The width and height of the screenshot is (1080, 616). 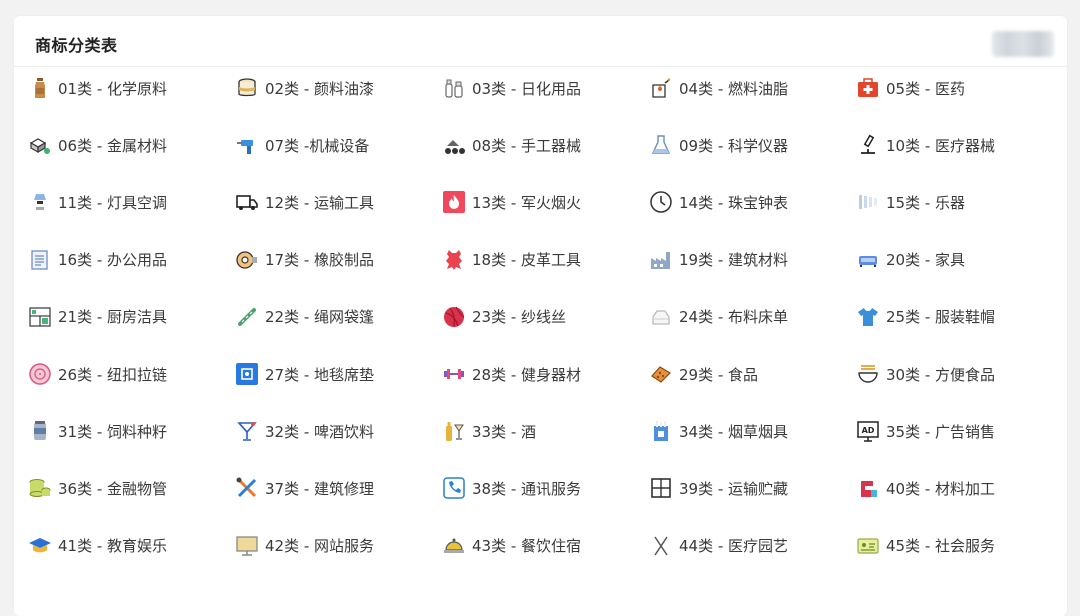 What do you see at coordinates (301, 145) in the screenshot?
I see `category-item: 07类 -机械设备` at bounding box center [301, 145].